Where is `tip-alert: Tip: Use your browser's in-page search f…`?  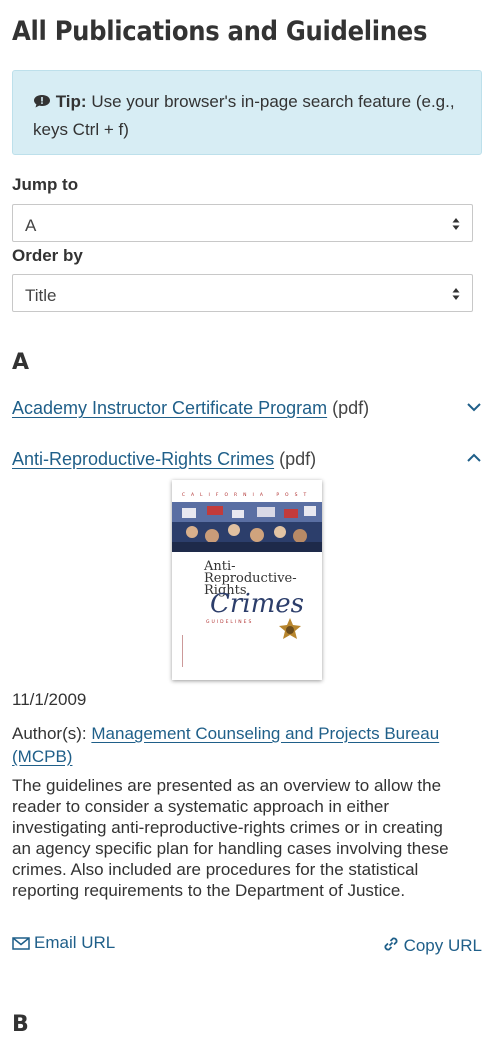 tip-alert: Tip: Use your browser's in-page search f… is located at coordinates (247, 112).